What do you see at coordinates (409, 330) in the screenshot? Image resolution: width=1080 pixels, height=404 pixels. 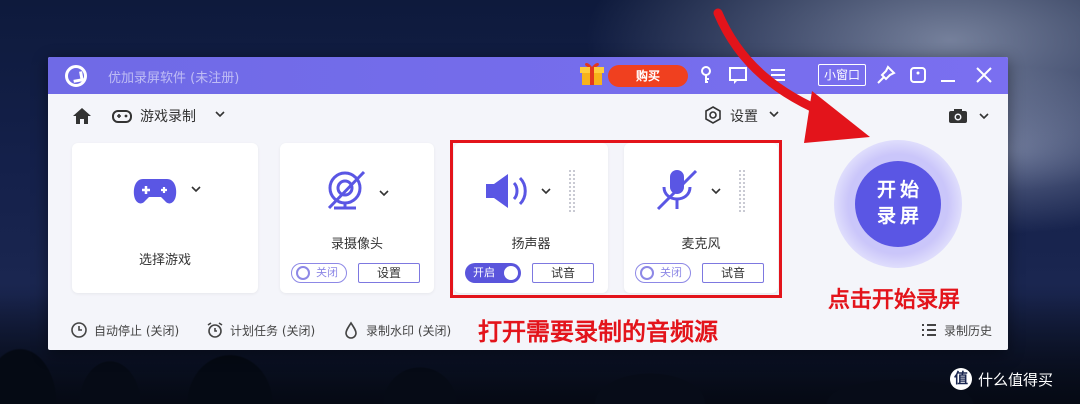 I see `watermark-label: 录制水印 (关闭)` at bounding box center [409, 330].